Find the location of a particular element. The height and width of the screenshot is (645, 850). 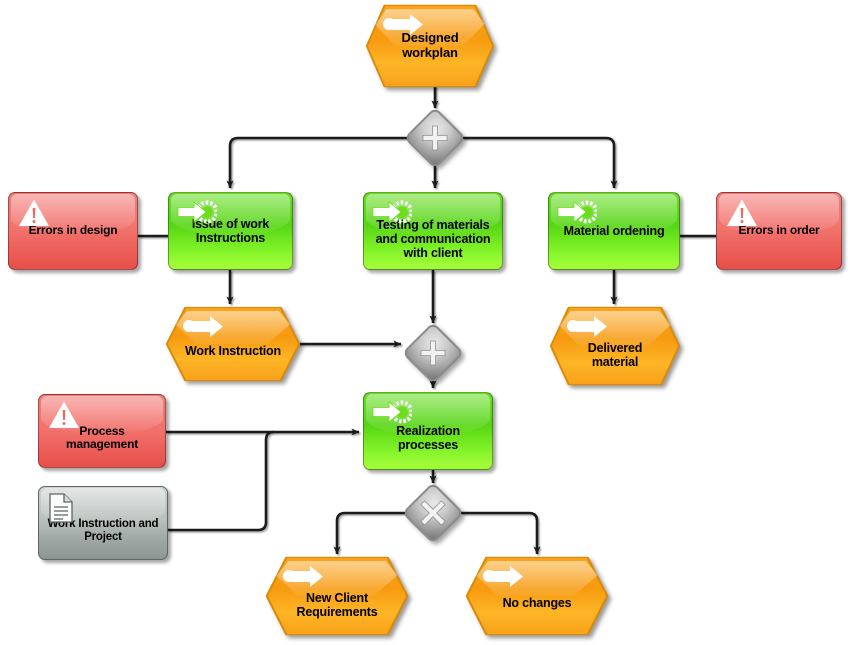

node-no-changes: No changes is located at coordinates (537, 596).